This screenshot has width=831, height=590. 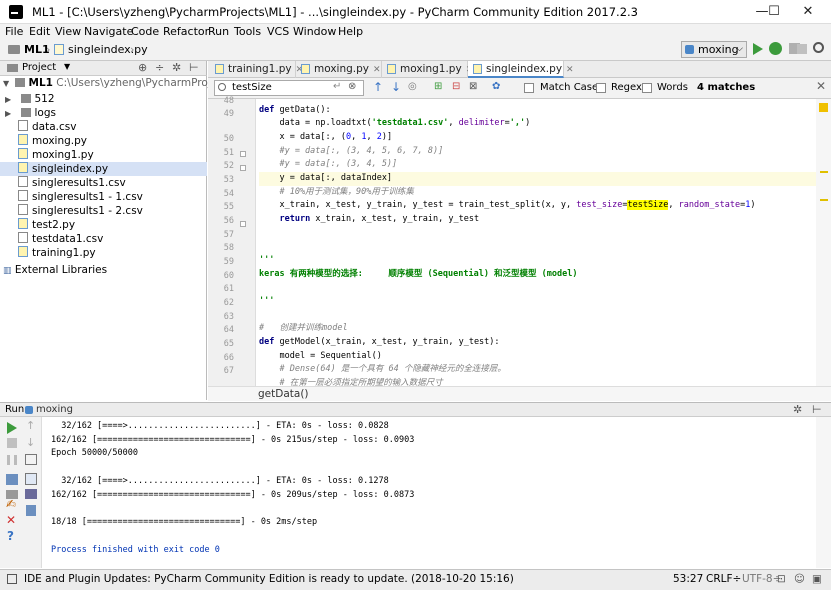 What do you see at coordinates (808, 12) in the screenshot?
I see `close-button: ✕` at bounding box center [808, 12].